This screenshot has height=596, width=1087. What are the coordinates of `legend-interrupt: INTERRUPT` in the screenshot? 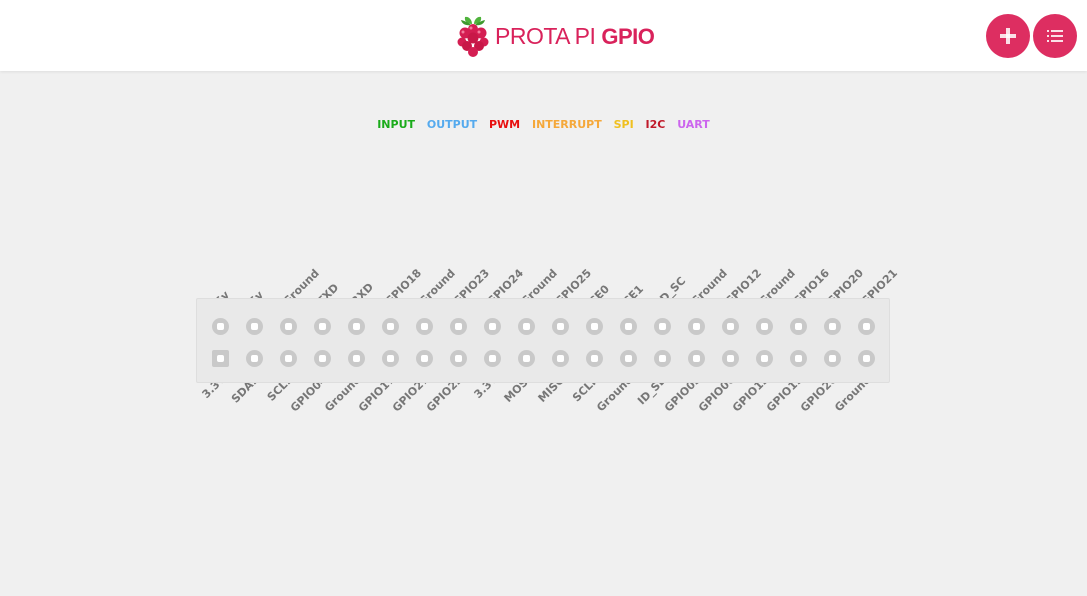 It's located at (567, 124).